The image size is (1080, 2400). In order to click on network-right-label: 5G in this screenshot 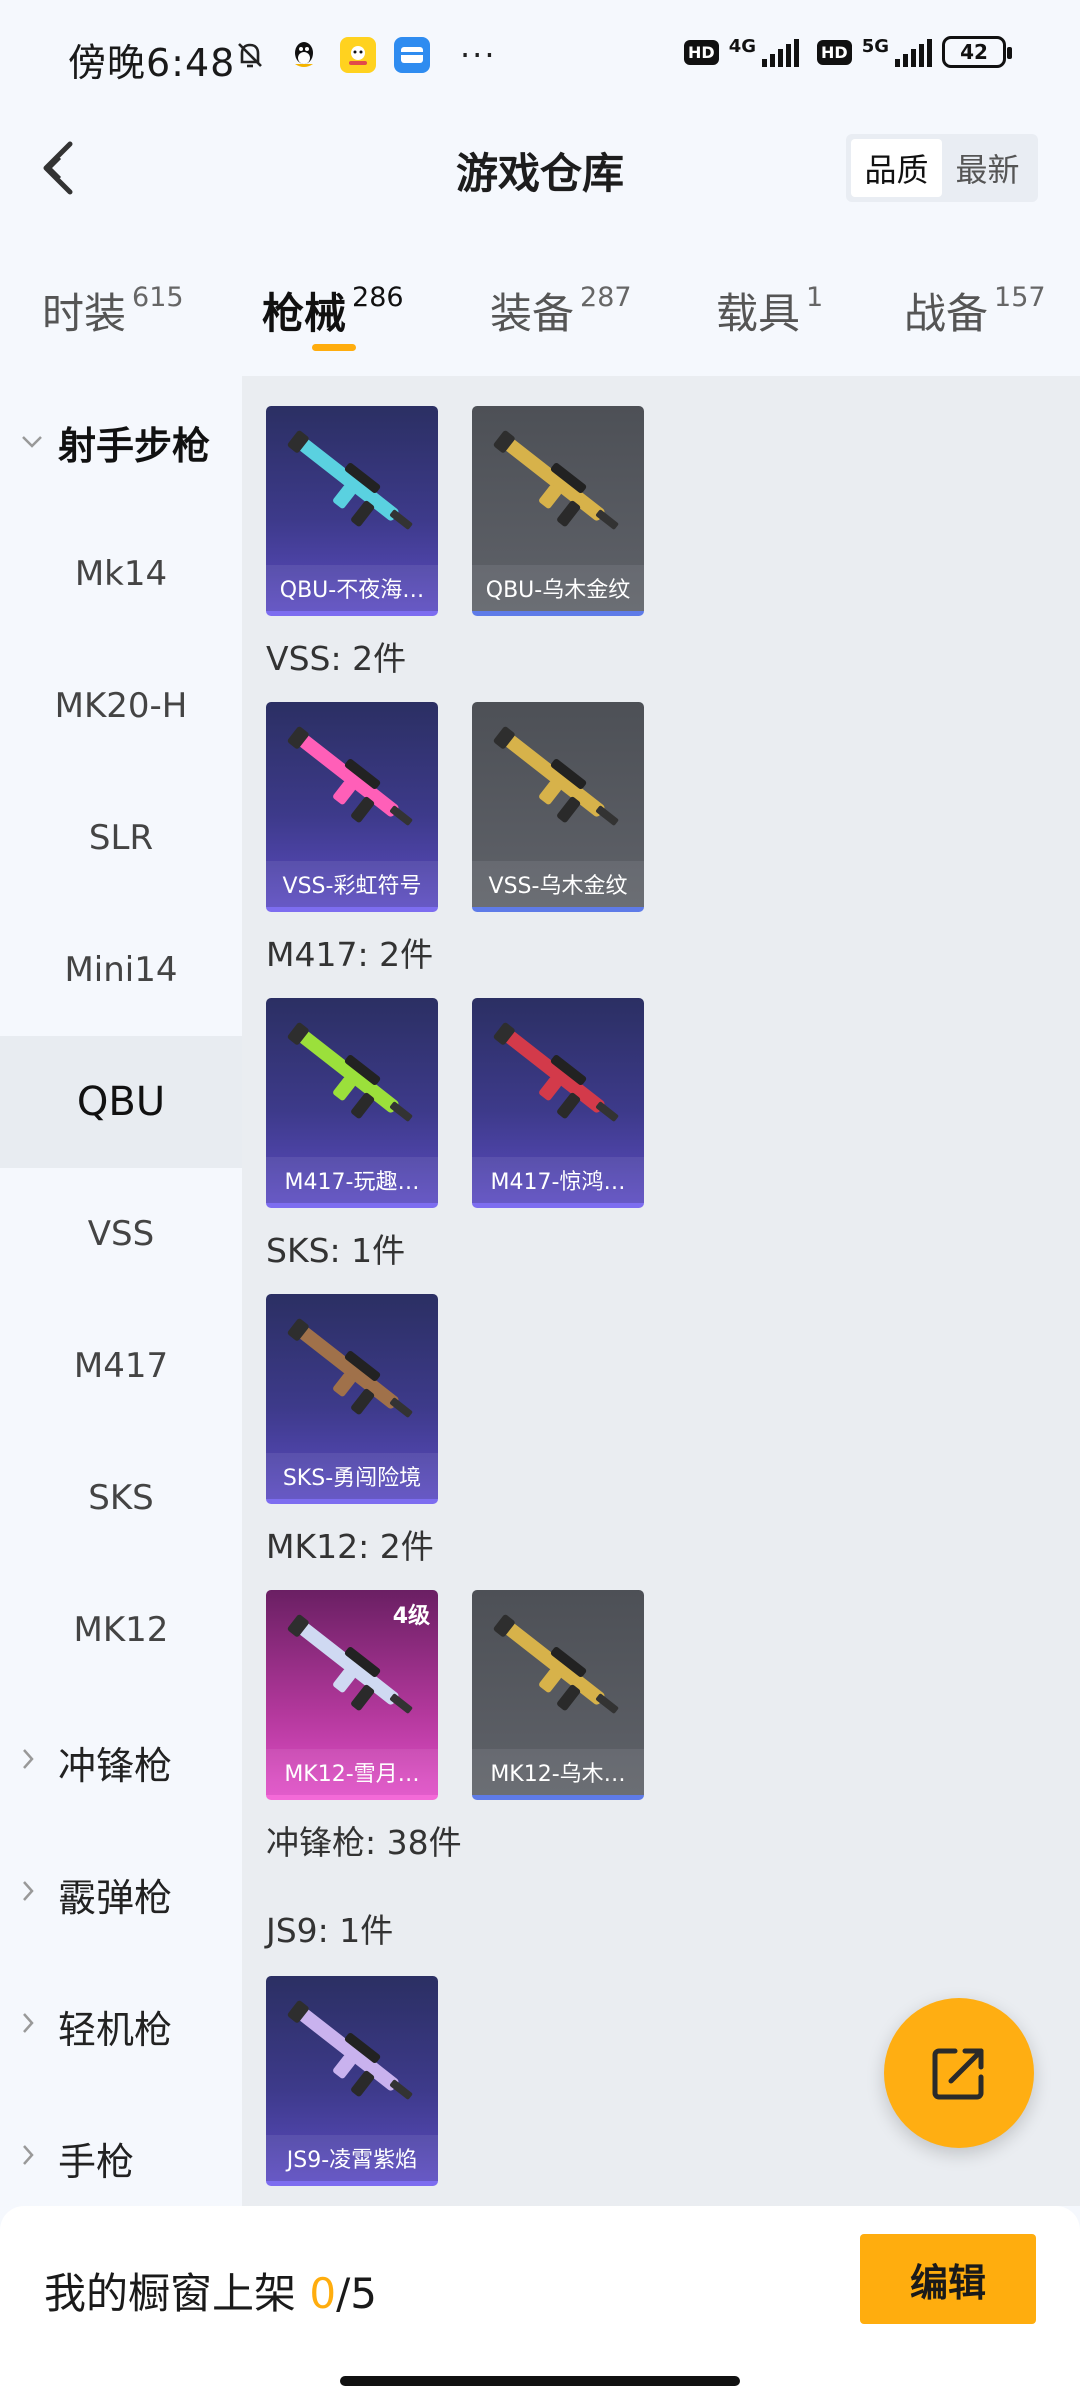, I will do `click(875, 46)`.